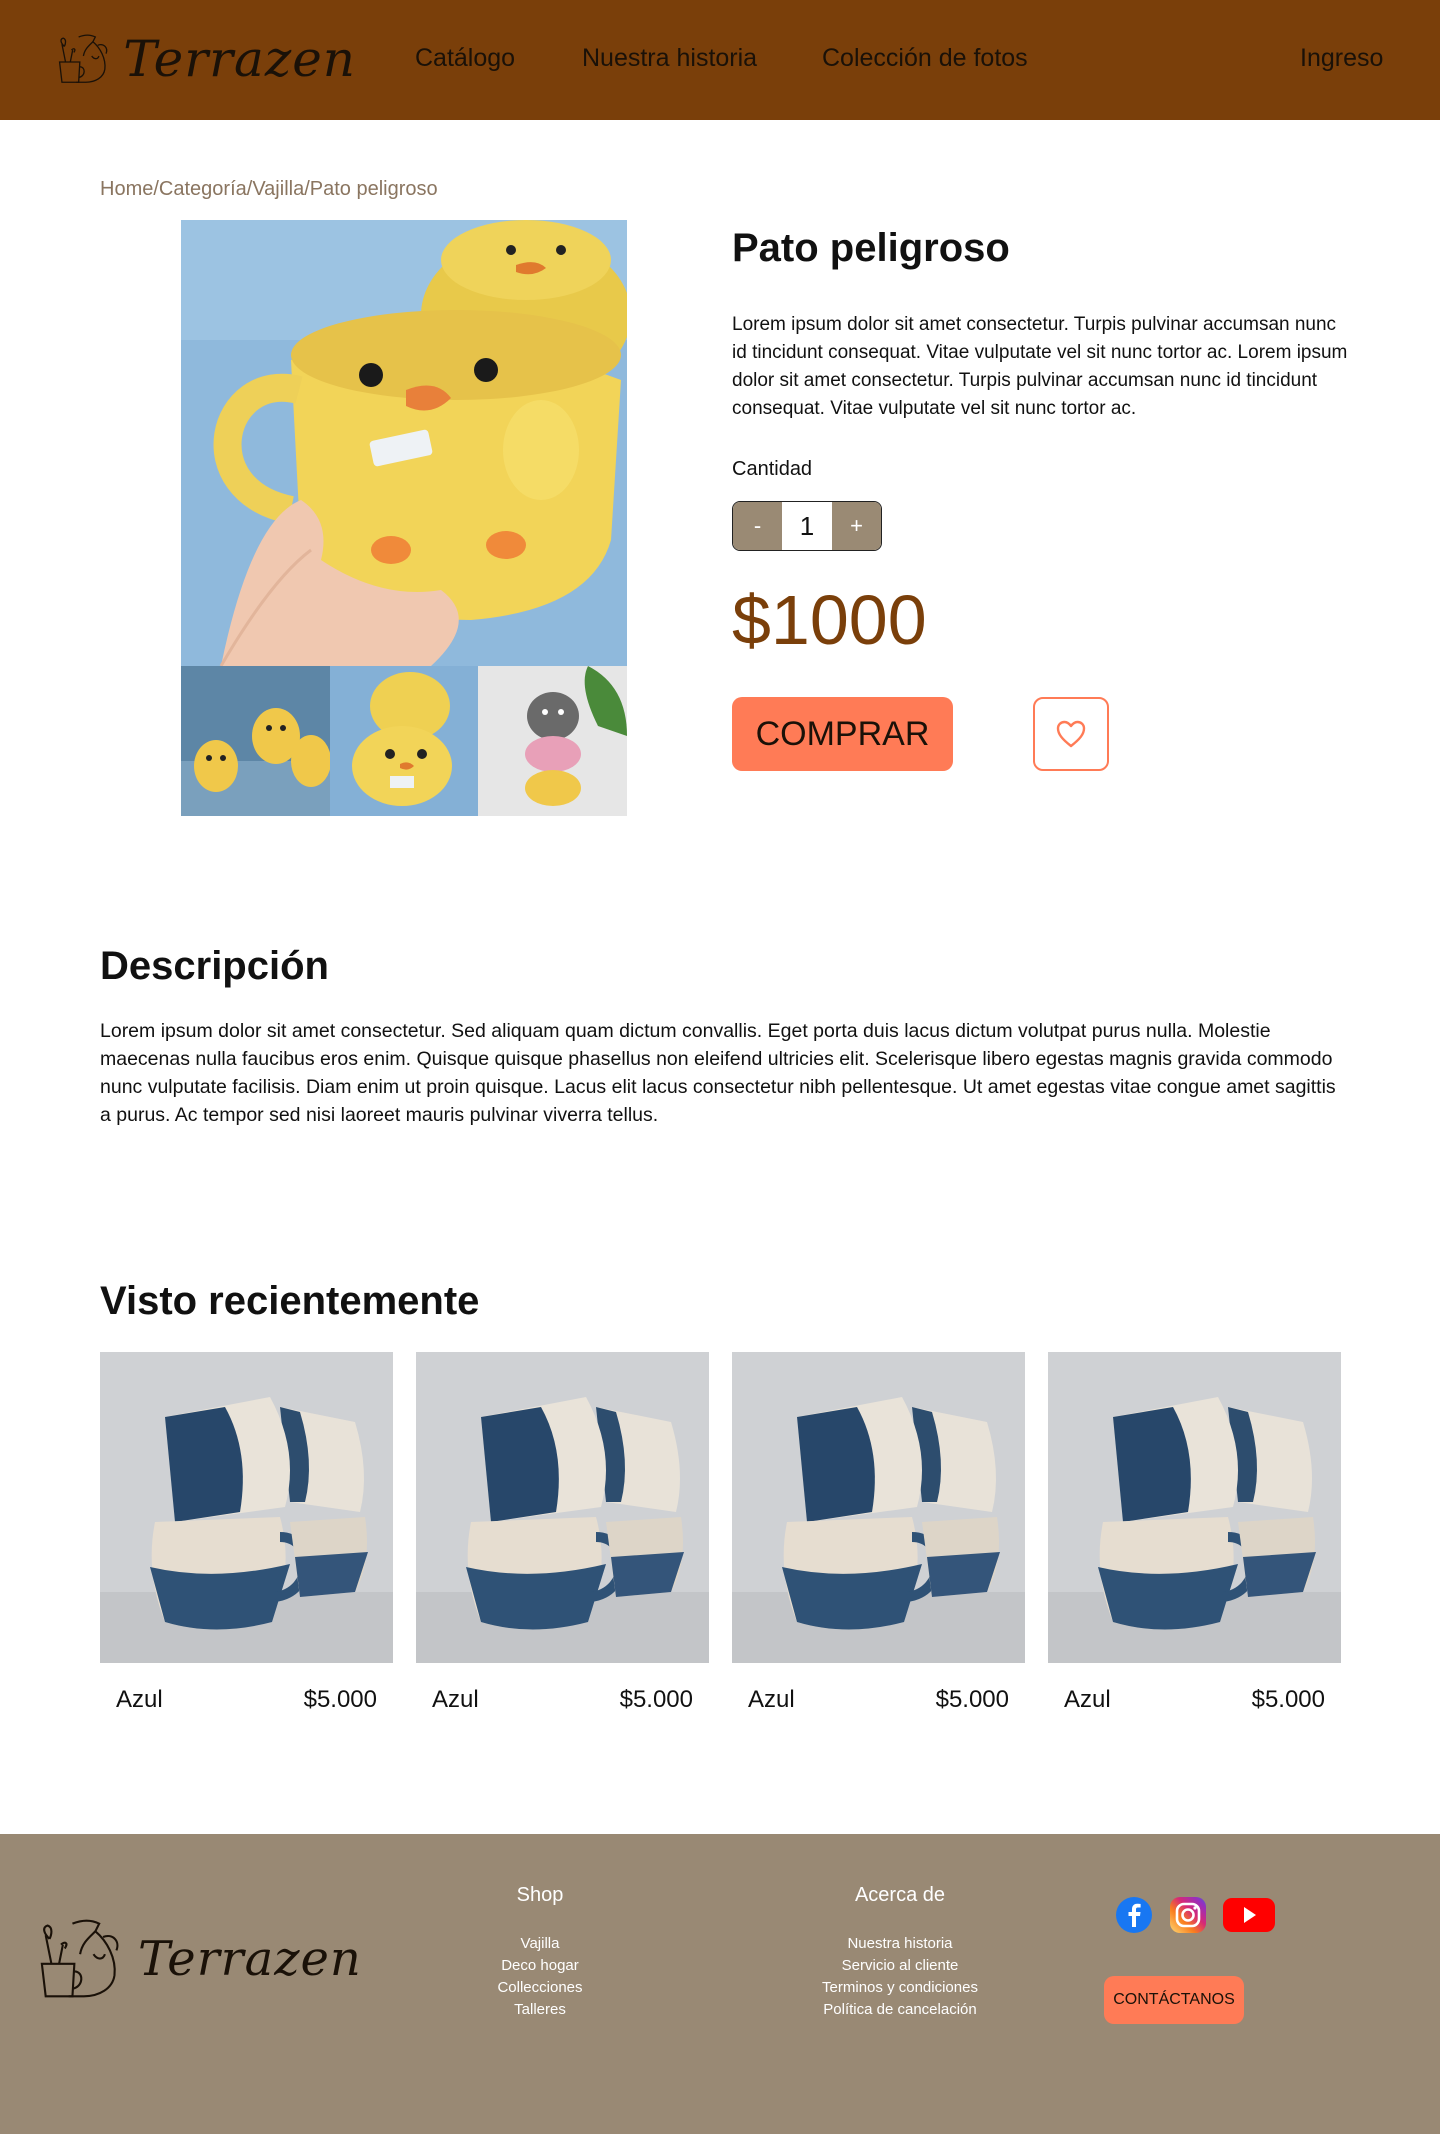 This screenshot has width=1440, height=2134. Describe the element at coordinates (900, 1944) in the screenshot. I see `footer-about-link: Nuestra historia` at that location.